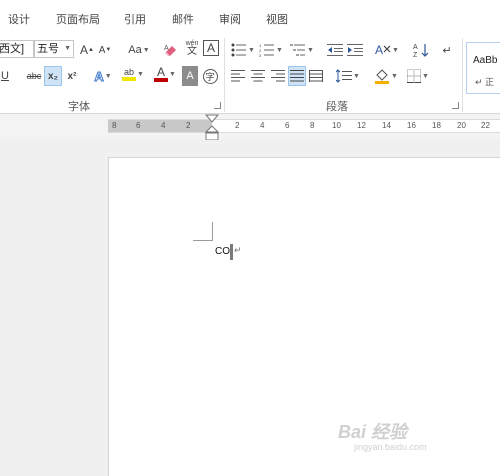 The image size is (500, 476). Describe the element at coordinates (271, 50) in the screenshot. I see `numbering-button: 1 2 3 ▼` at that location.